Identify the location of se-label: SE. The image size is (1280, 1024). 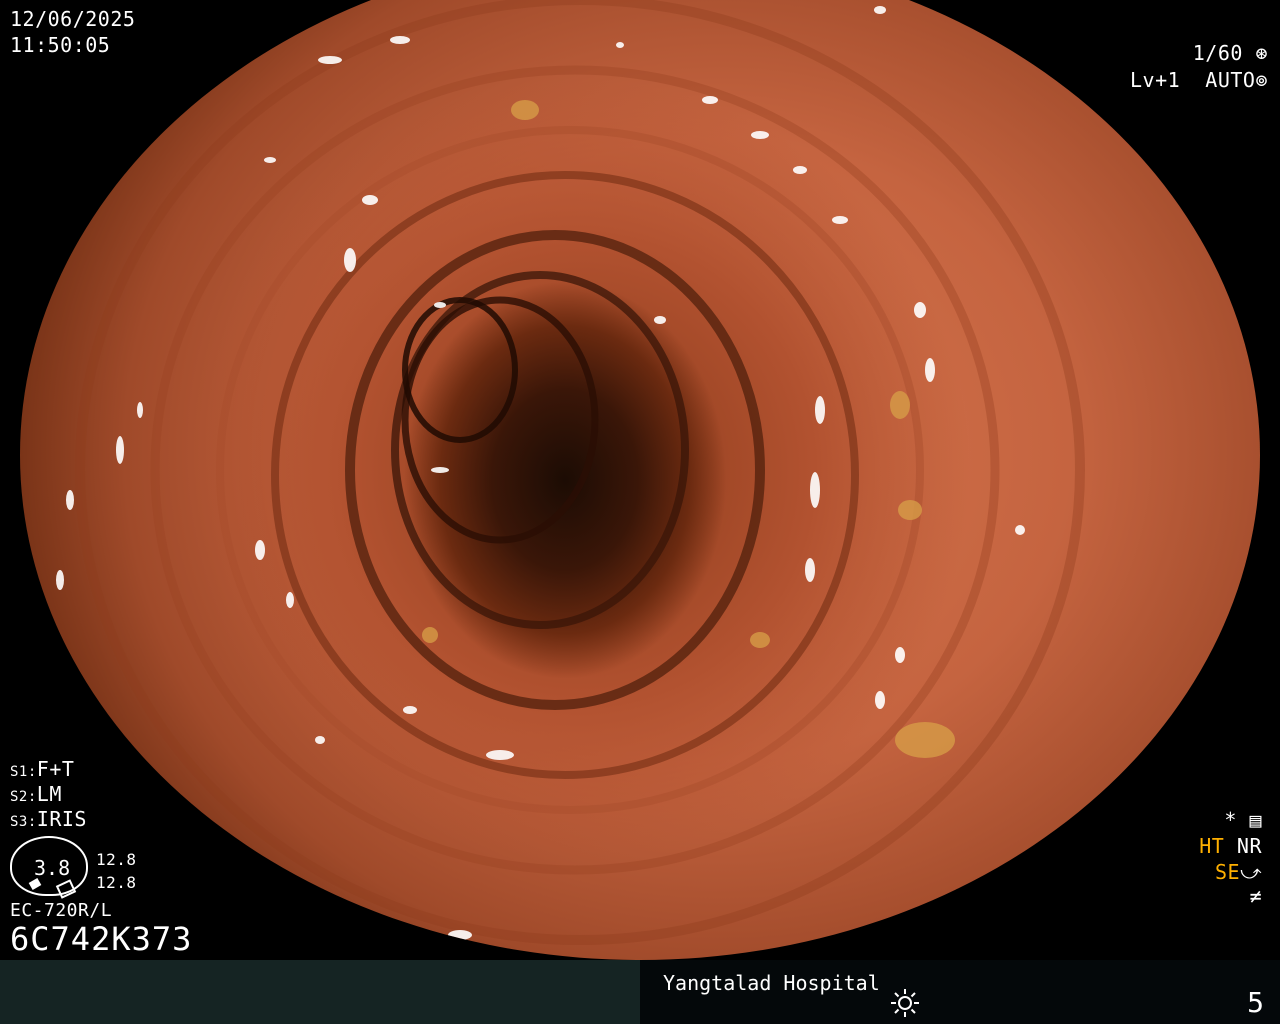
(1228, 872).